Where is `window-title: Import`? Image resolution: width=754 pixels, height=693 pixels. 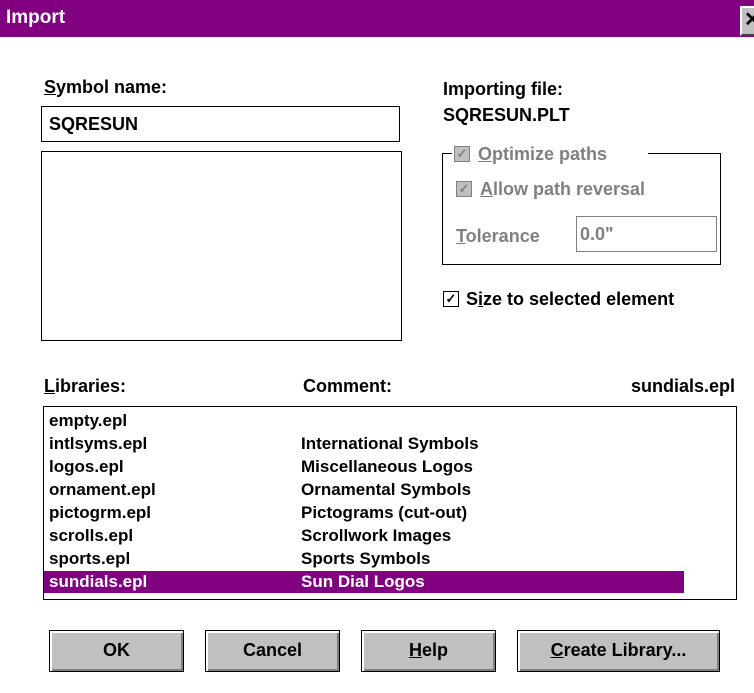 window-title: Import is located at coordinates (36, 17).